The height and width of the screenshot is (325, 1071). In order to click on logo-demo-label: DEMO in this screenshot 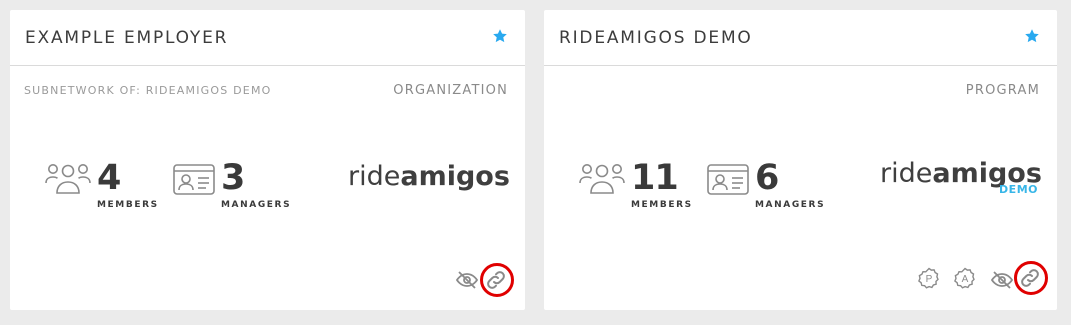, I will do `click(1018, 189)`.